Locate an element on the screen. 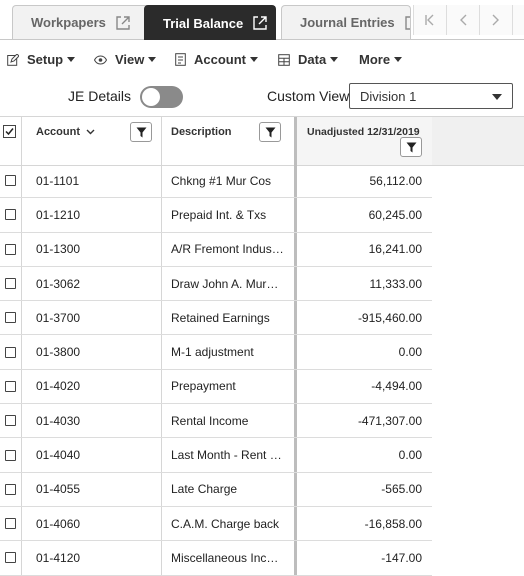  data-grid-icon is located at coordinates (284, 59).